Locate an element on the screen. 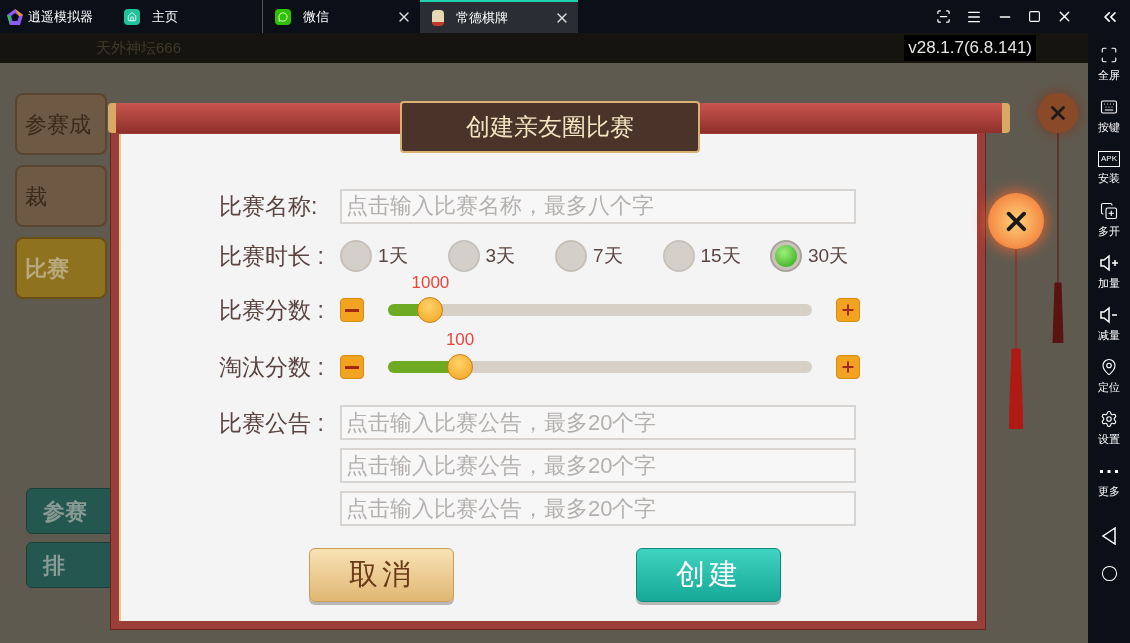  field-label: 淘汰分数 : is located at coordinates (272, 367).